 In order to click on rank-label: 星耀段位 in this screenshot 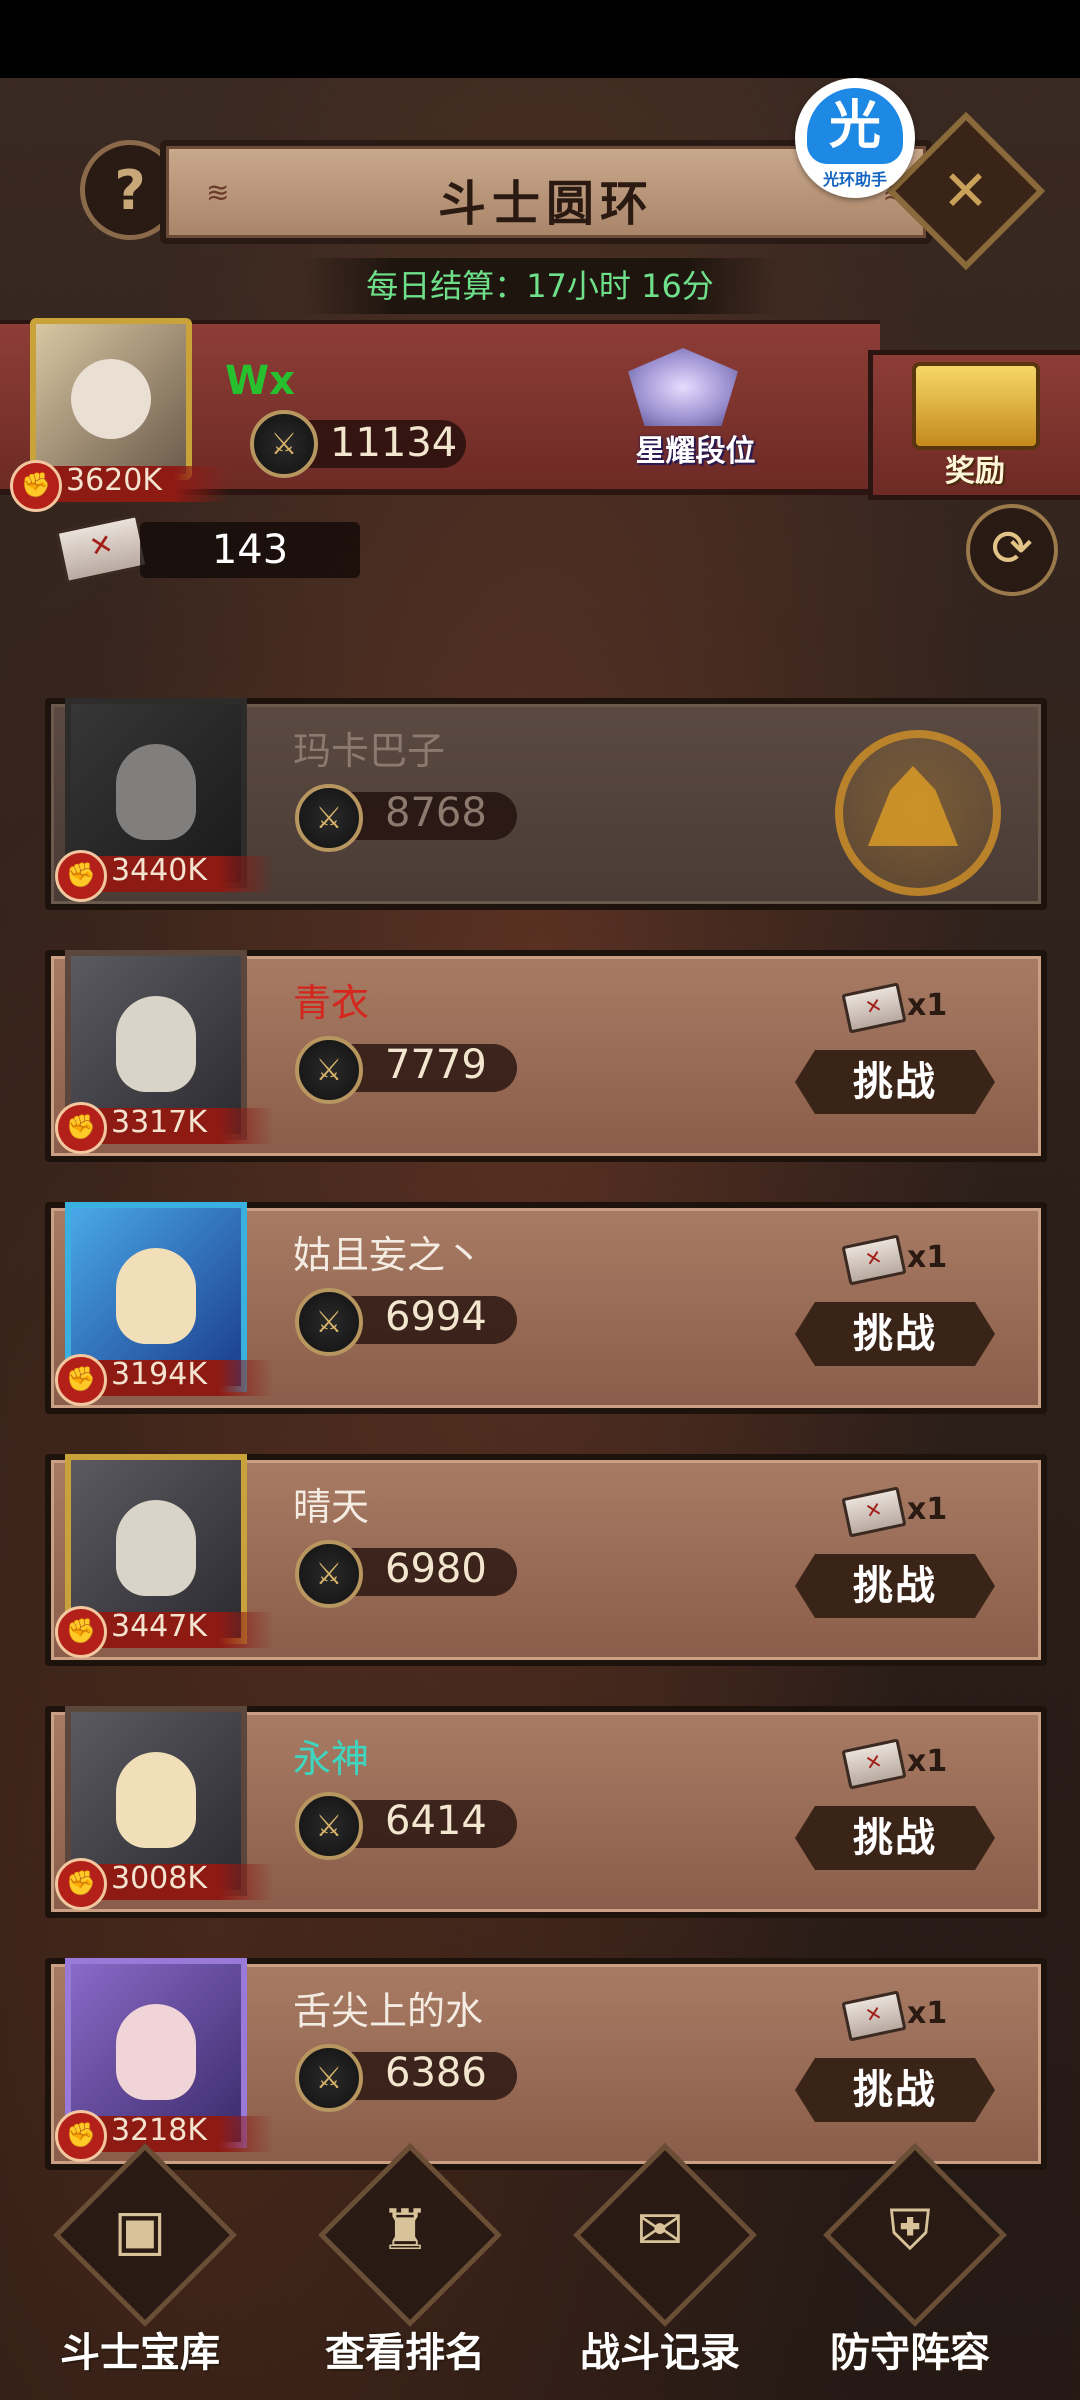, I will do `click(695, 451)`.